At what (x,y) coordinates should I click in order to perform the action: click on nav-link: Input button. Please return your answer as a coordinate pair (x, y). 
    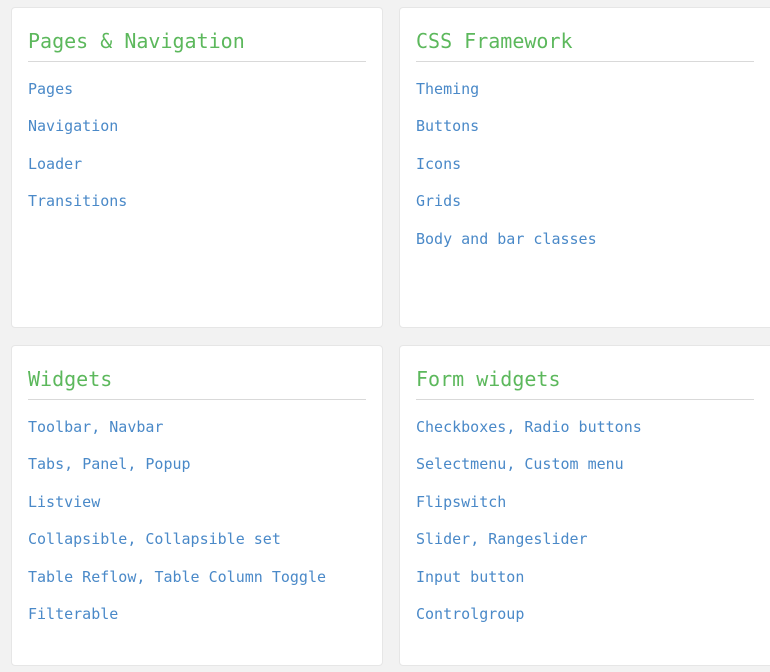
    Looking at the image, I should click on (470, 577).